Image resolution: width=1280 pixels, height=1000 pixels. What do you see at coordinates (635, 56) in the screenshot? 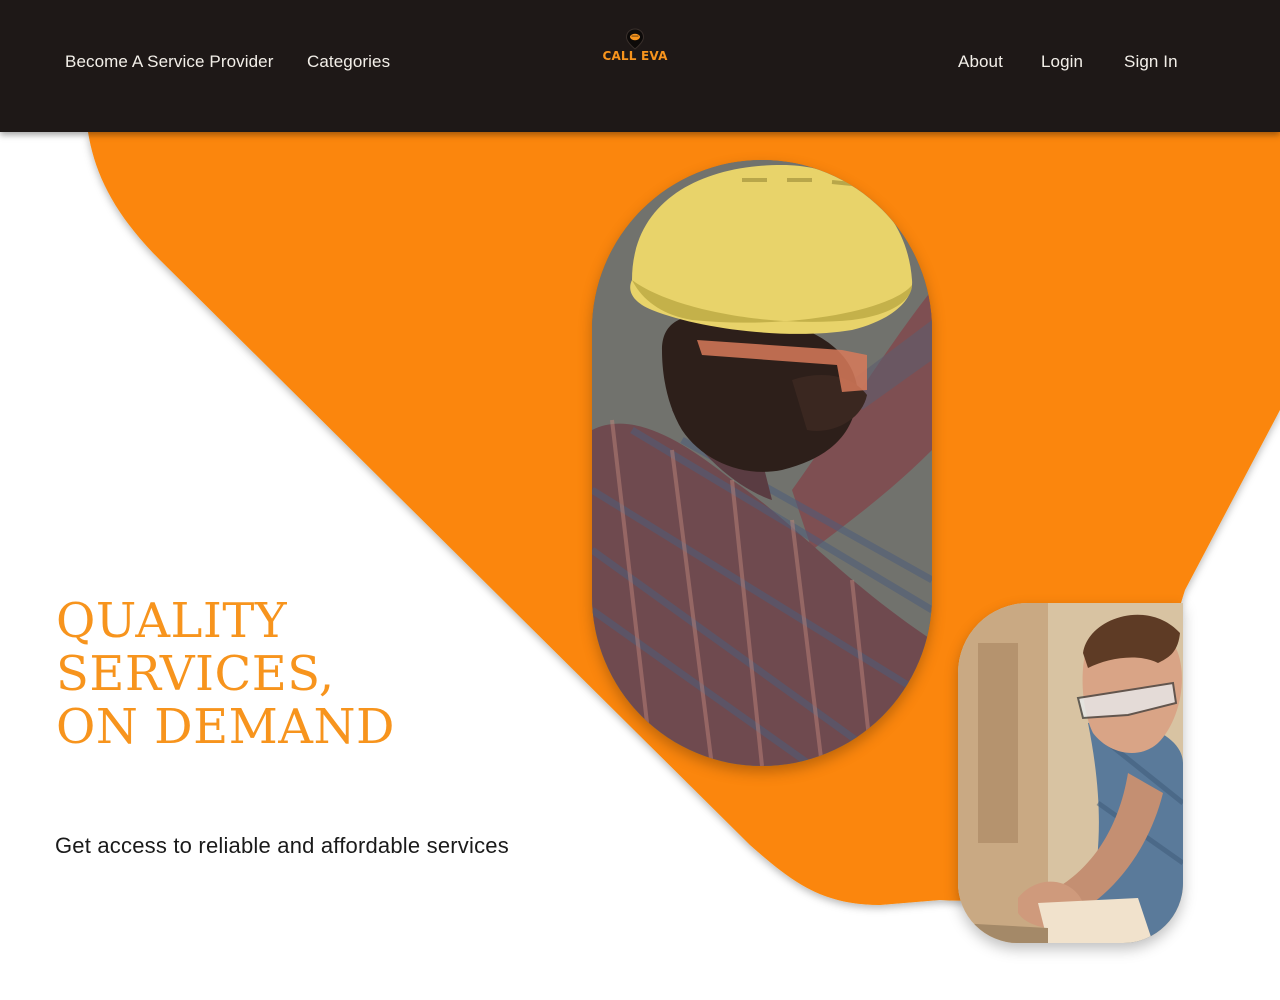
I see `logo-text: CALL EVA` at bounding box center [635, 56].